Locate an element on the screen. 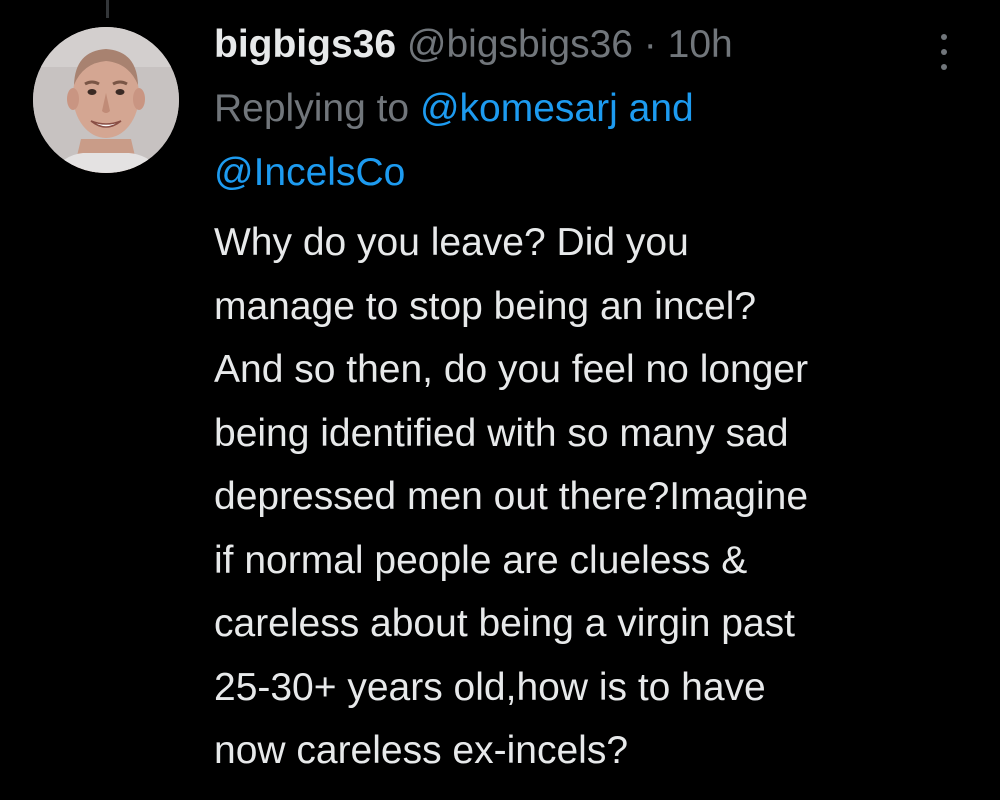  display-name: bigbigs36 is located at coordinates (305, 44).